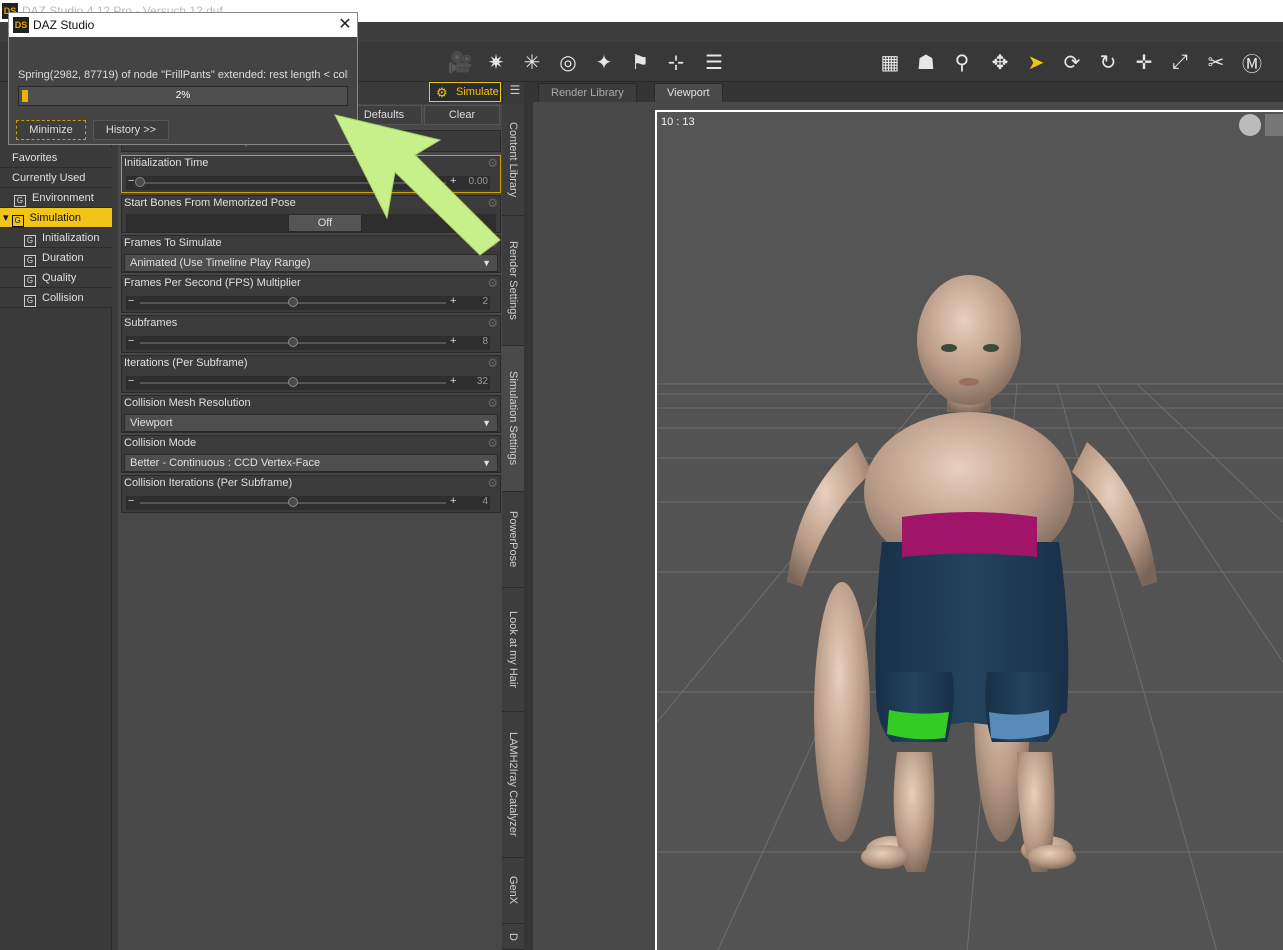  I want to click on expand-arrow-icon: ▾, so click(7, 218).